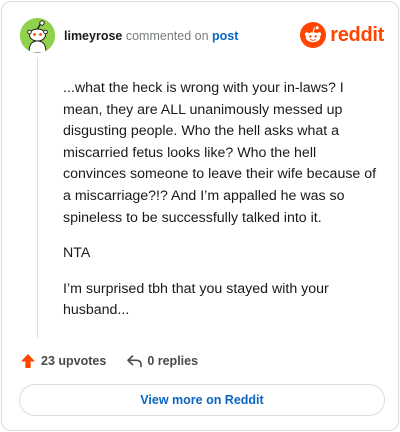  What do you see at coordinates (173, 361) in the screenshot?
I see `reply-count: 0 replies` at bounding box center [173, 361].